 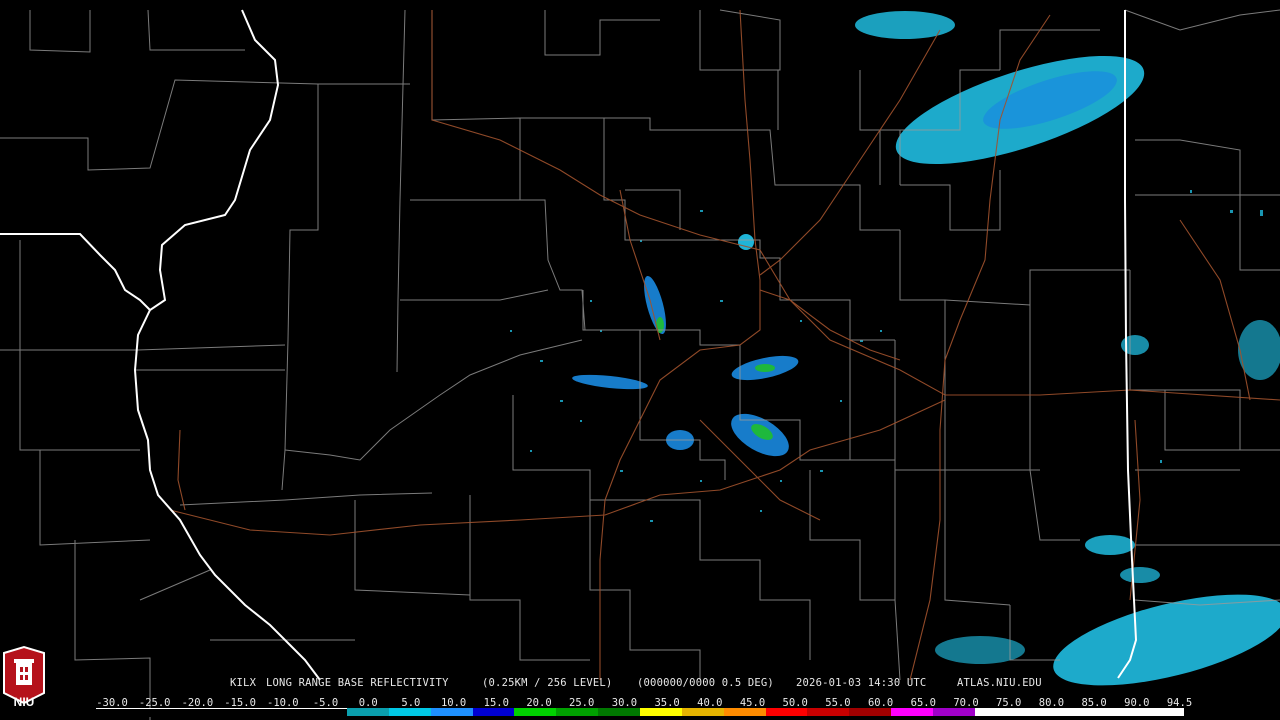 What do you see at coordinates (243, 683) in the screenshot?
I see `radar-id: KILX` at bounding box center [243, 683].